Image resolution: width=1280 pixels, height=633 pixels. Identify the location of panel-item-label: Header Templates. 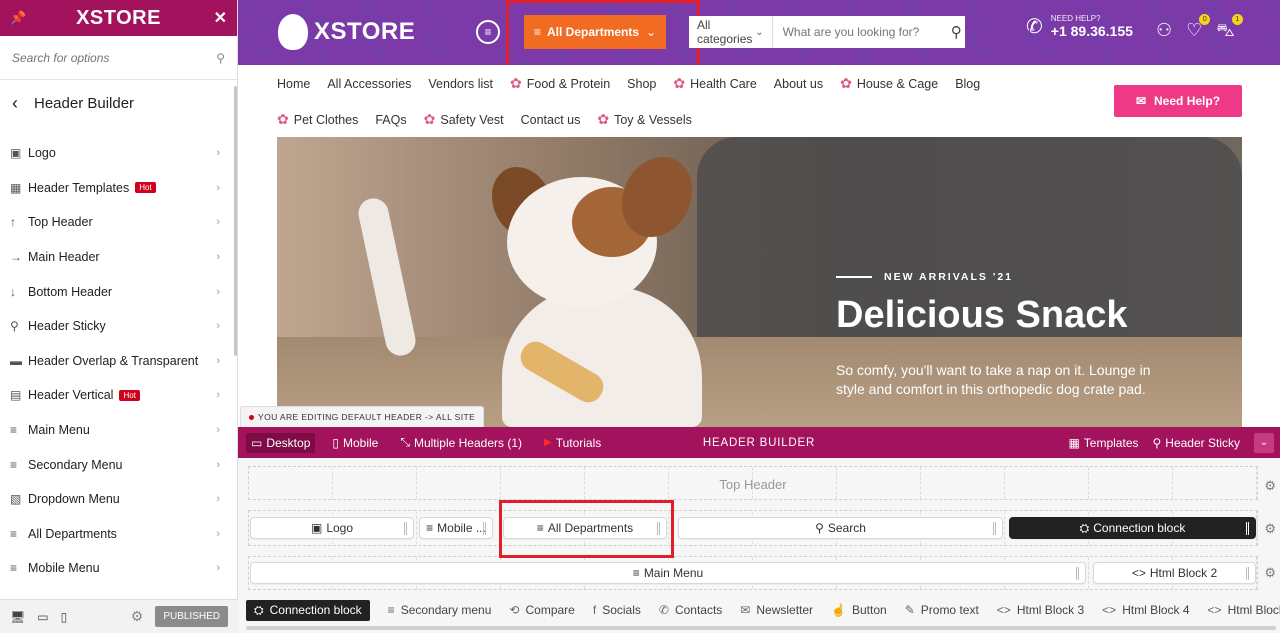
(79, 187).